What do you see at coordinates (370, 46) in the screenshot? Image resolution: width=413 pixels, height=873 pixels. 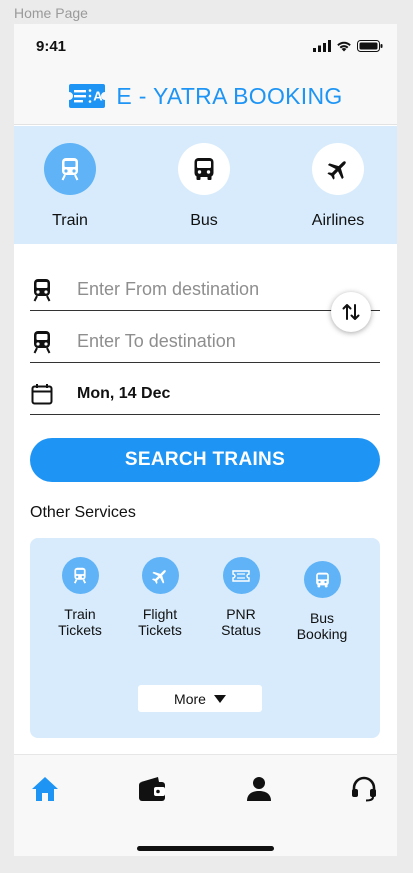 I see `battery-icon` at bounding box center [370, 46].